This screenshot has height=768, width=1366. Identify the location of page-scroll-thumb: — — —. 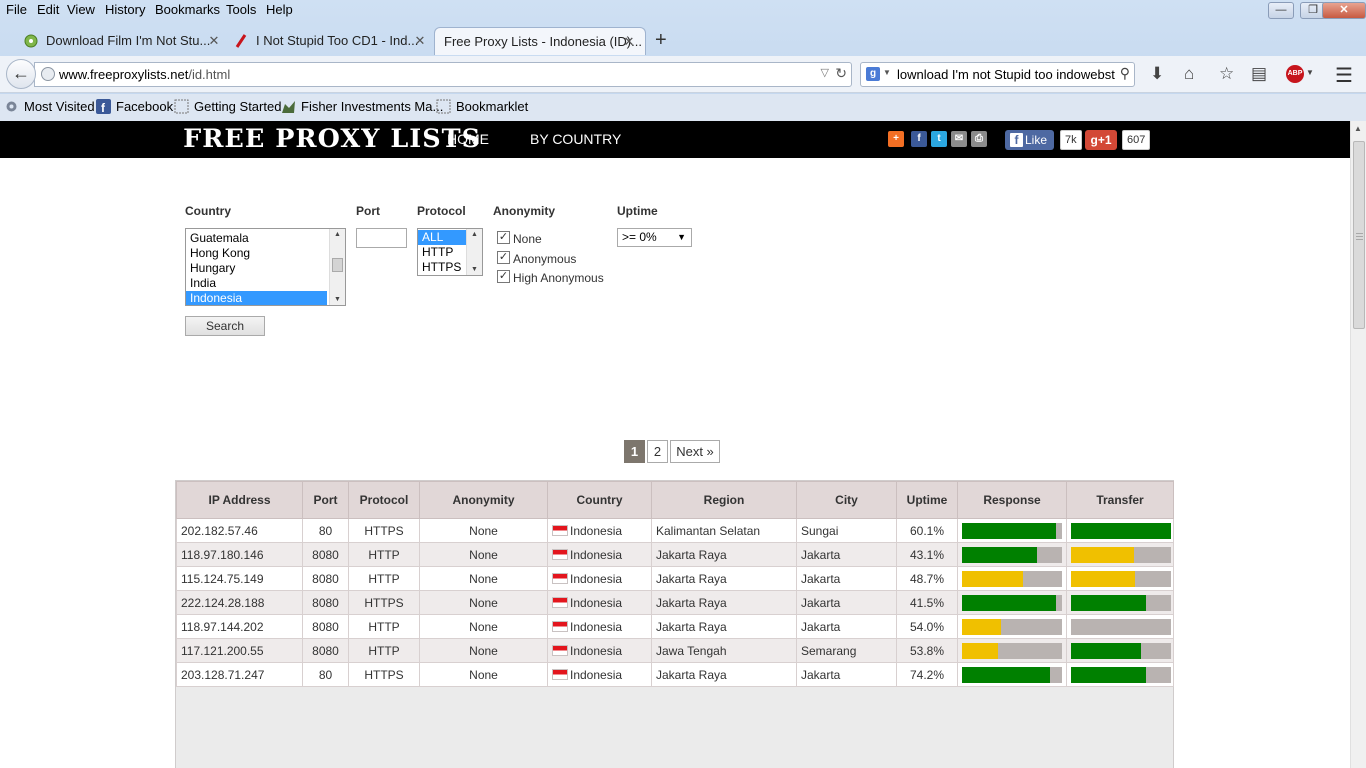
(1359, 235).